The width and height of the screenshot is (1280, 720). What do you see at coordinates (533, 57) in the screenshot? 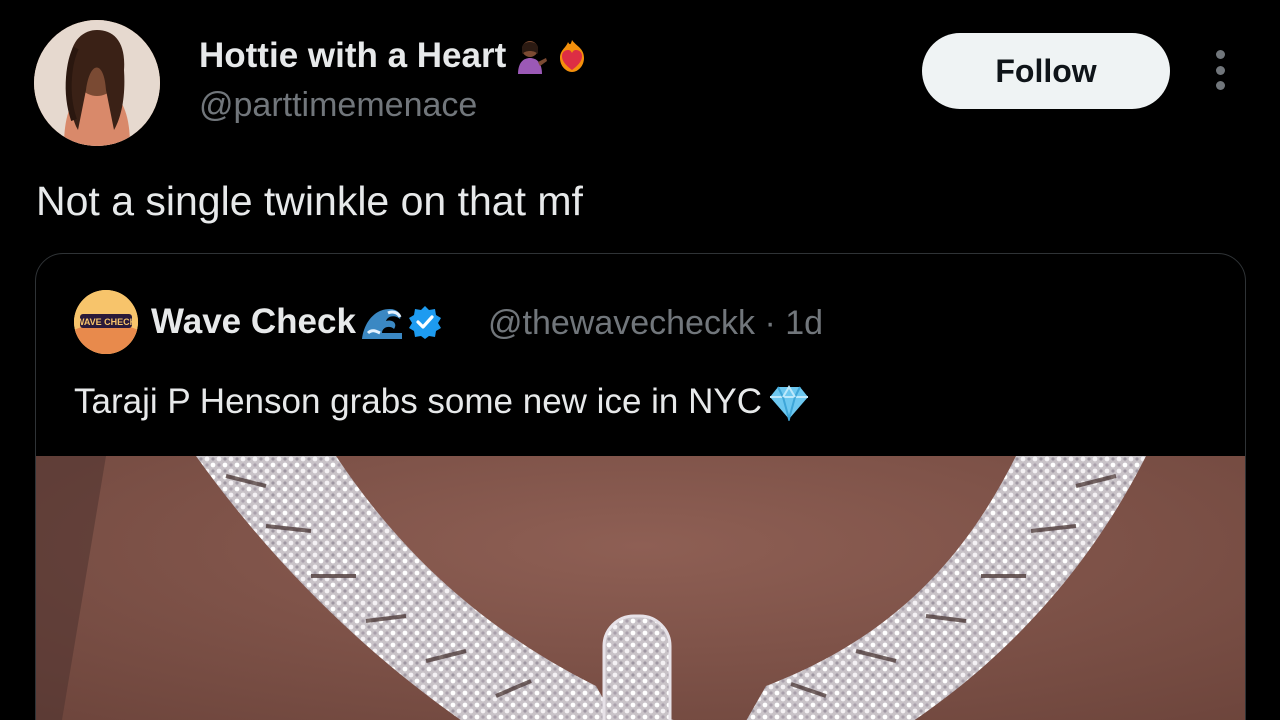
I see `person-tipping-hand-emoji` at bounding box center [533, 57].